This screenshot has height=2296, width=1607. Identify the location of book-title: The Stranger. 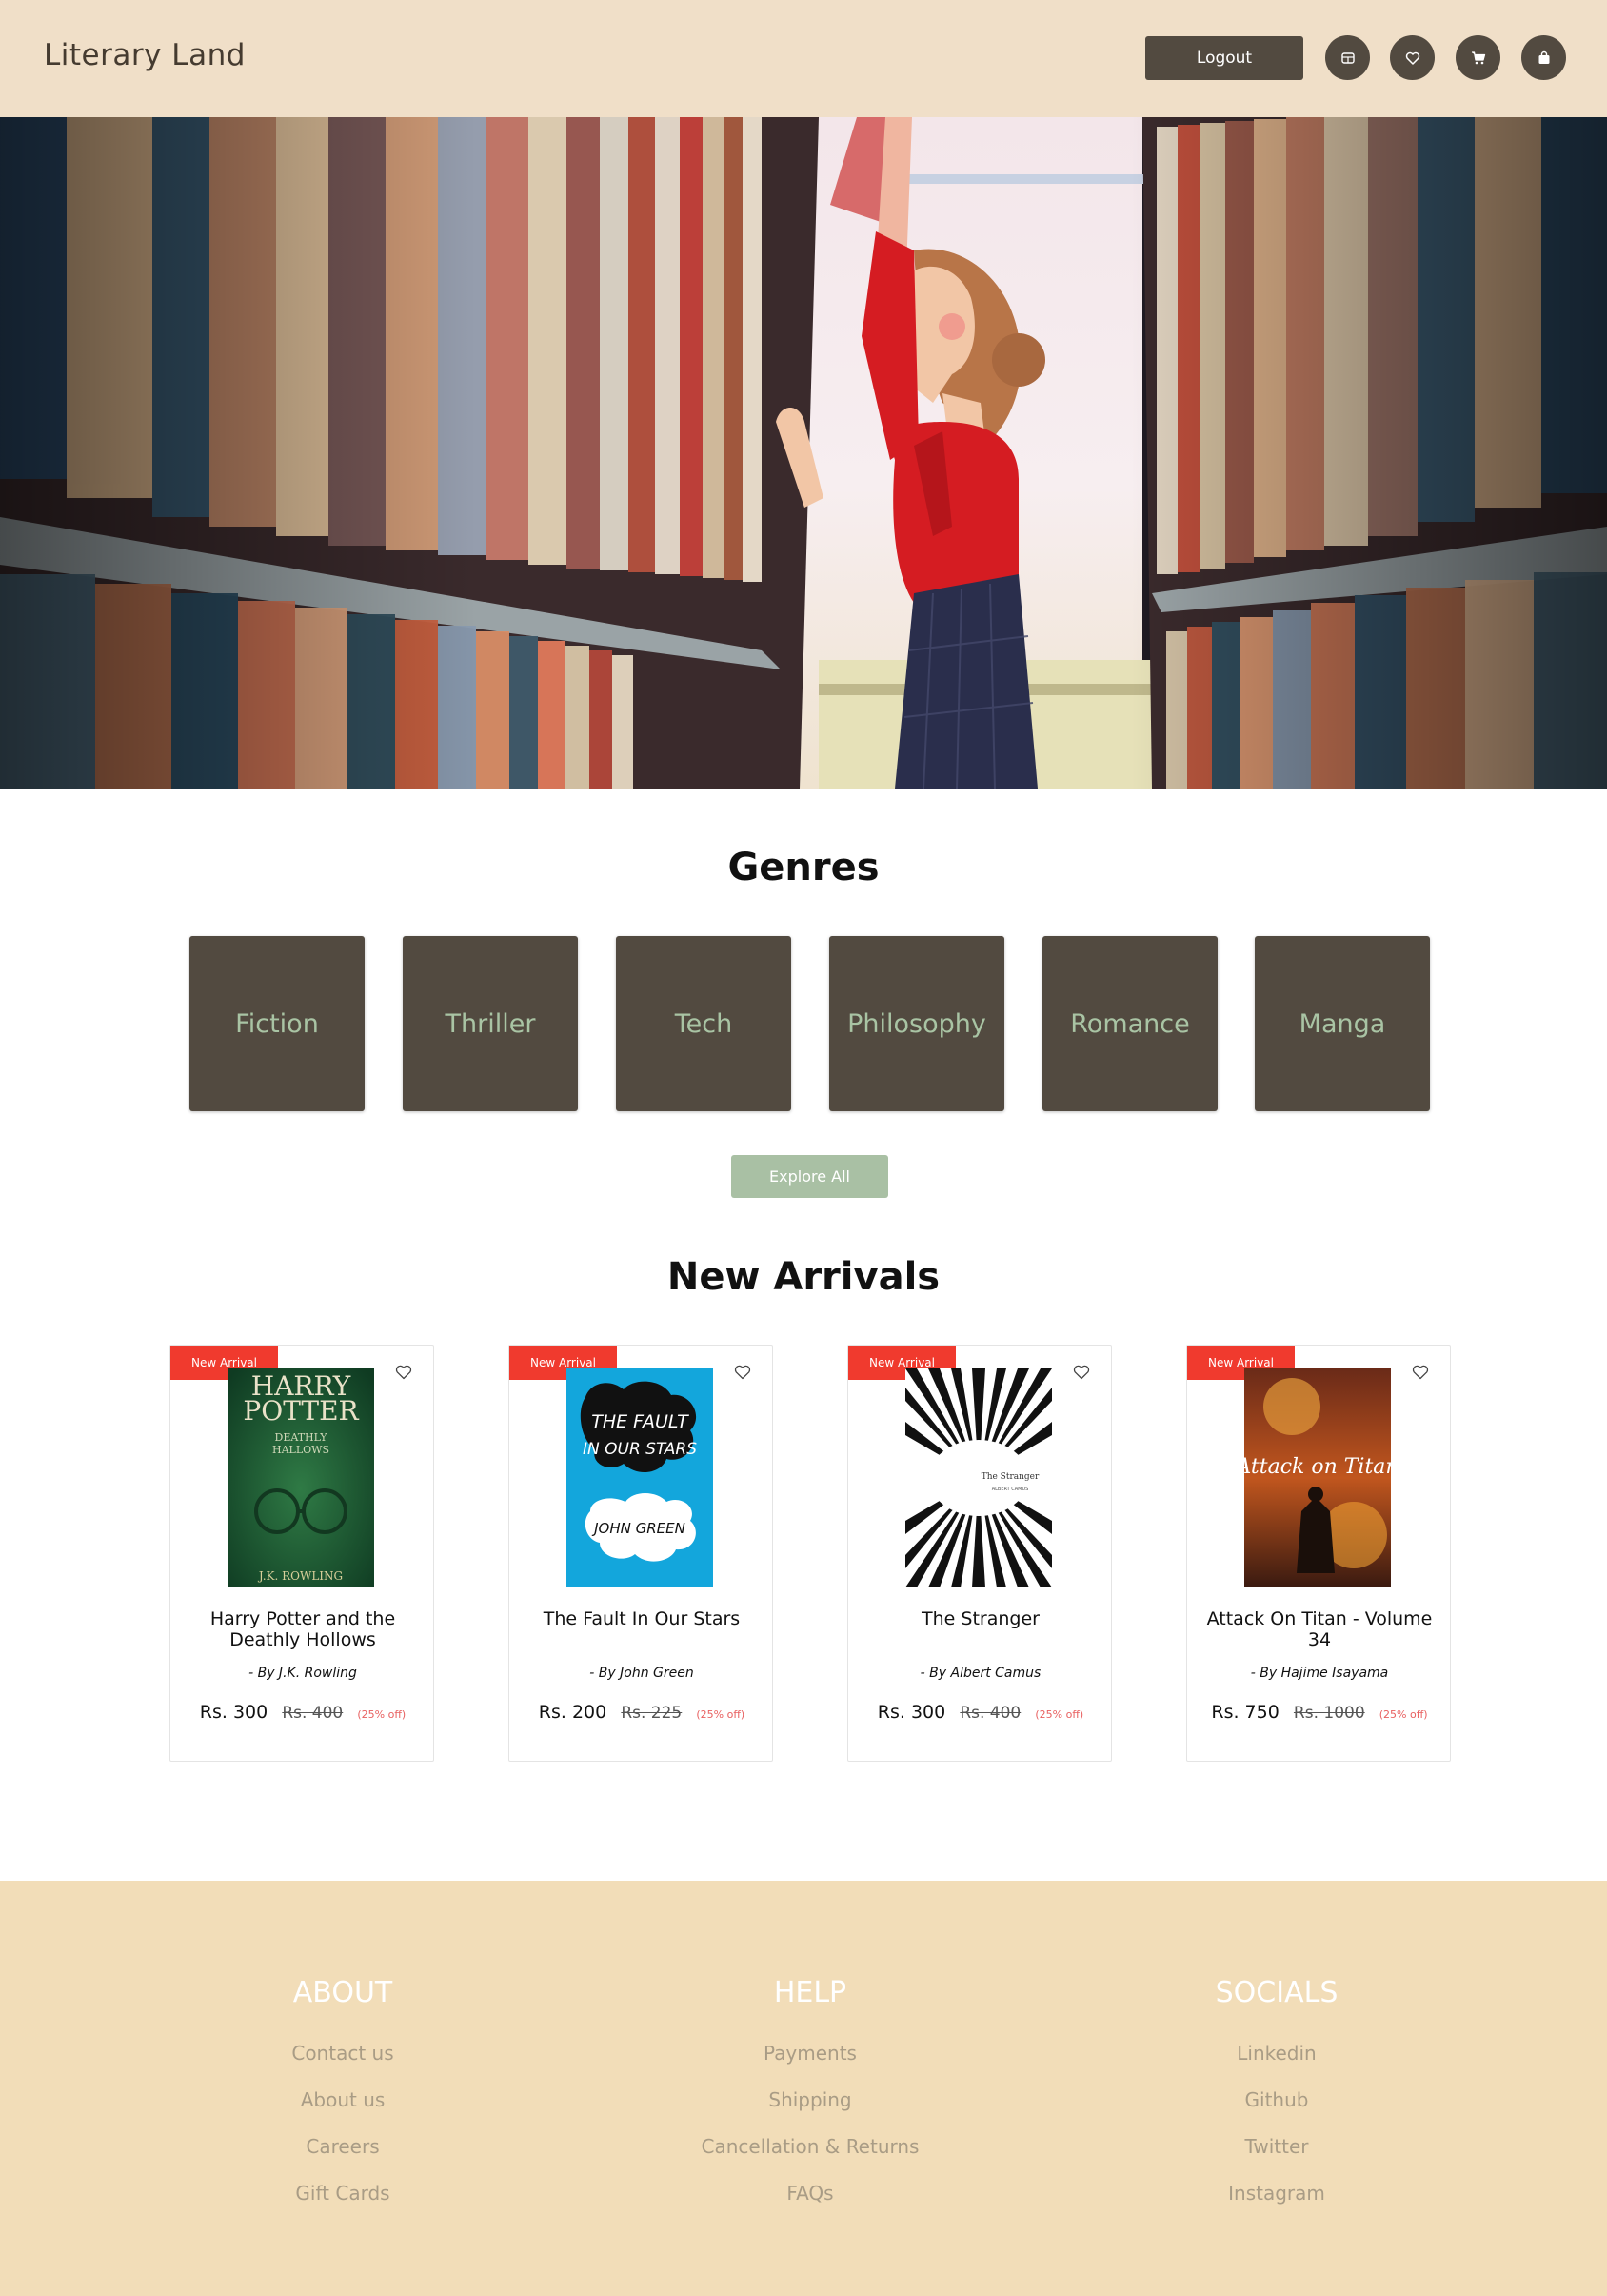
(981, 1619).